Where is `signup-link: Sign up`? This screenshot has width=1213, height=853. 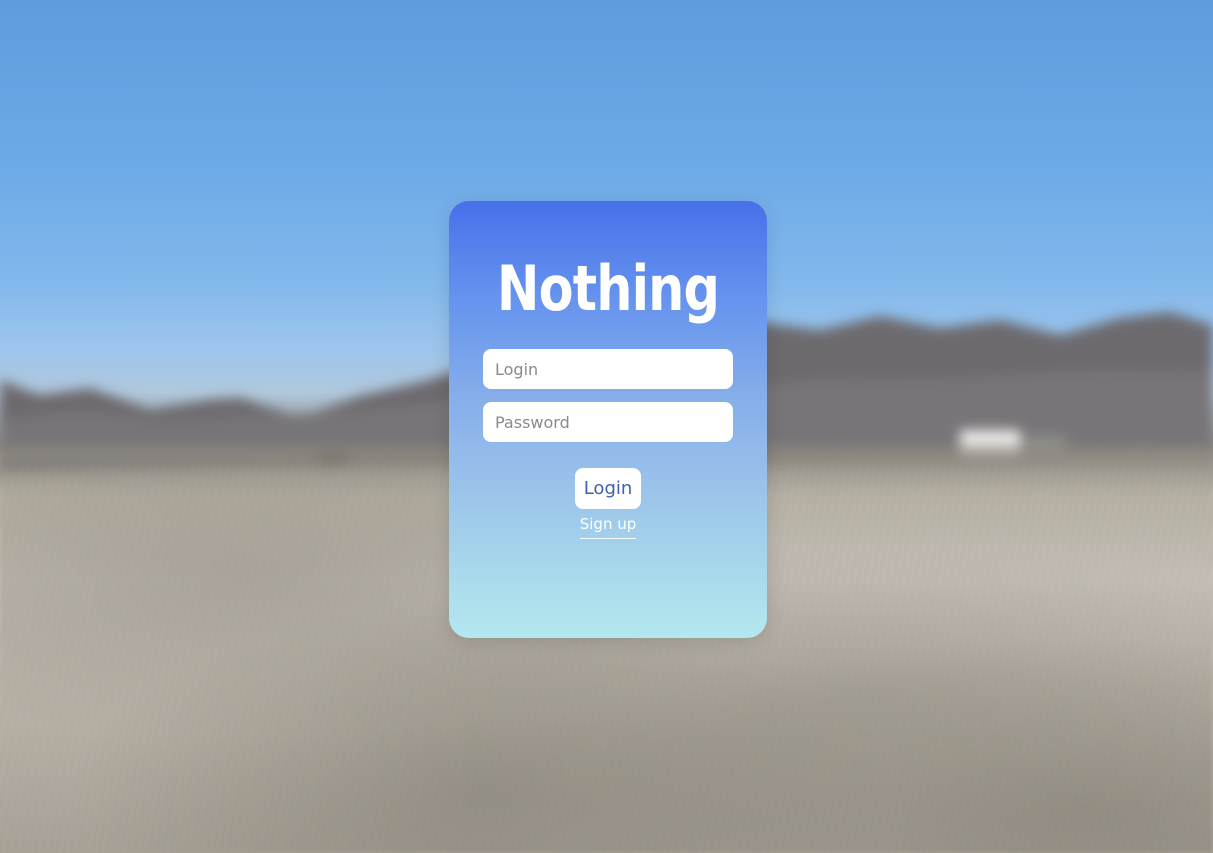 signup-link: Sign up is located at coordinates (608, 526).